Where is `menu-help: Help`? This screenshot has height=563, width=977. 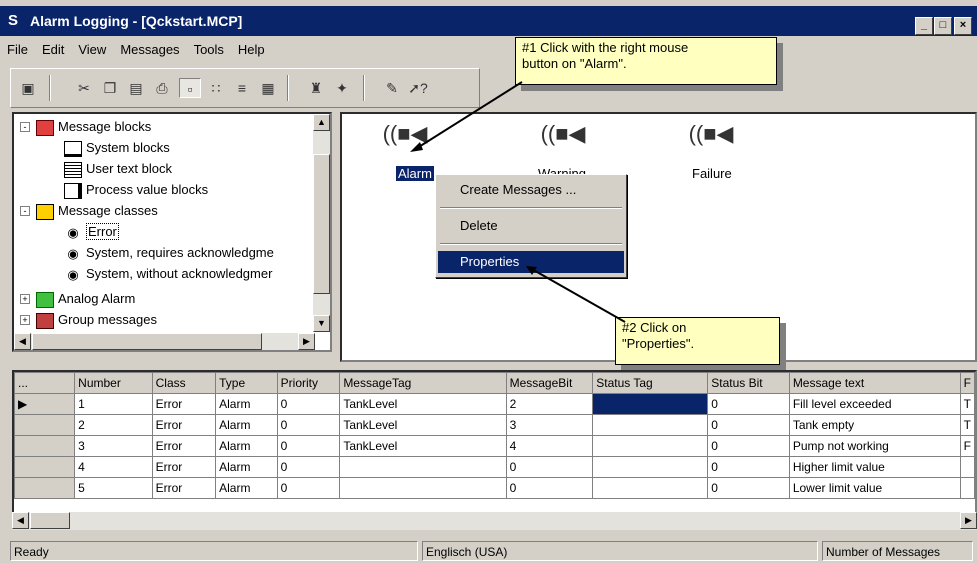
menu-help: Help is located at coordinates (251, 50).